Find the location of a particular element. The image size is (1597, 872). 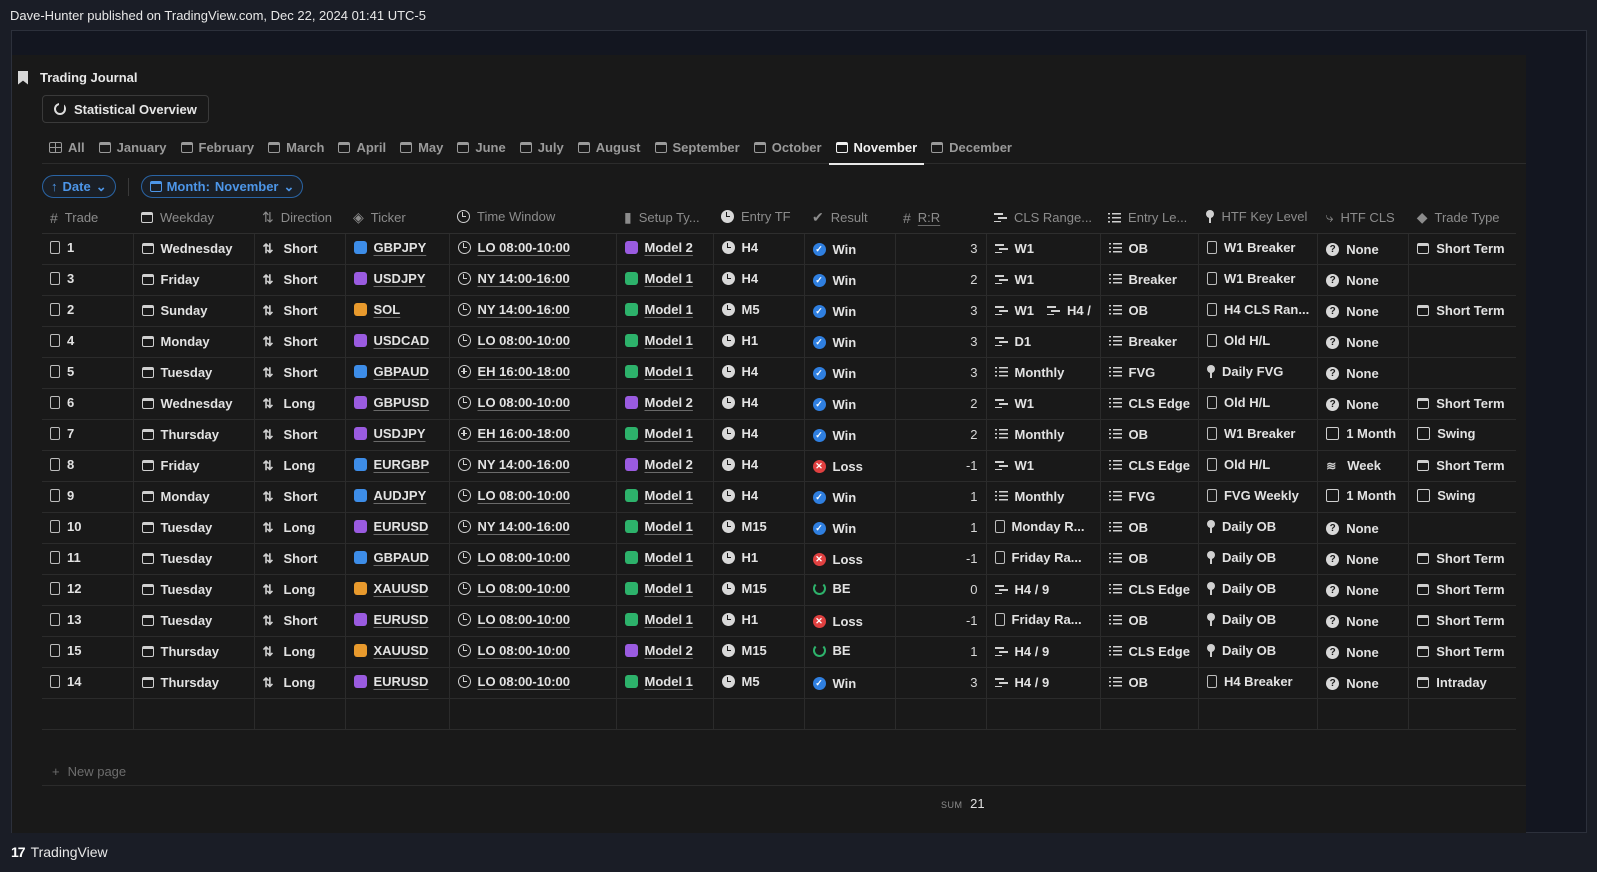

month-filter-chip: Month: November ⌄ is located at coordinates (222, 186).